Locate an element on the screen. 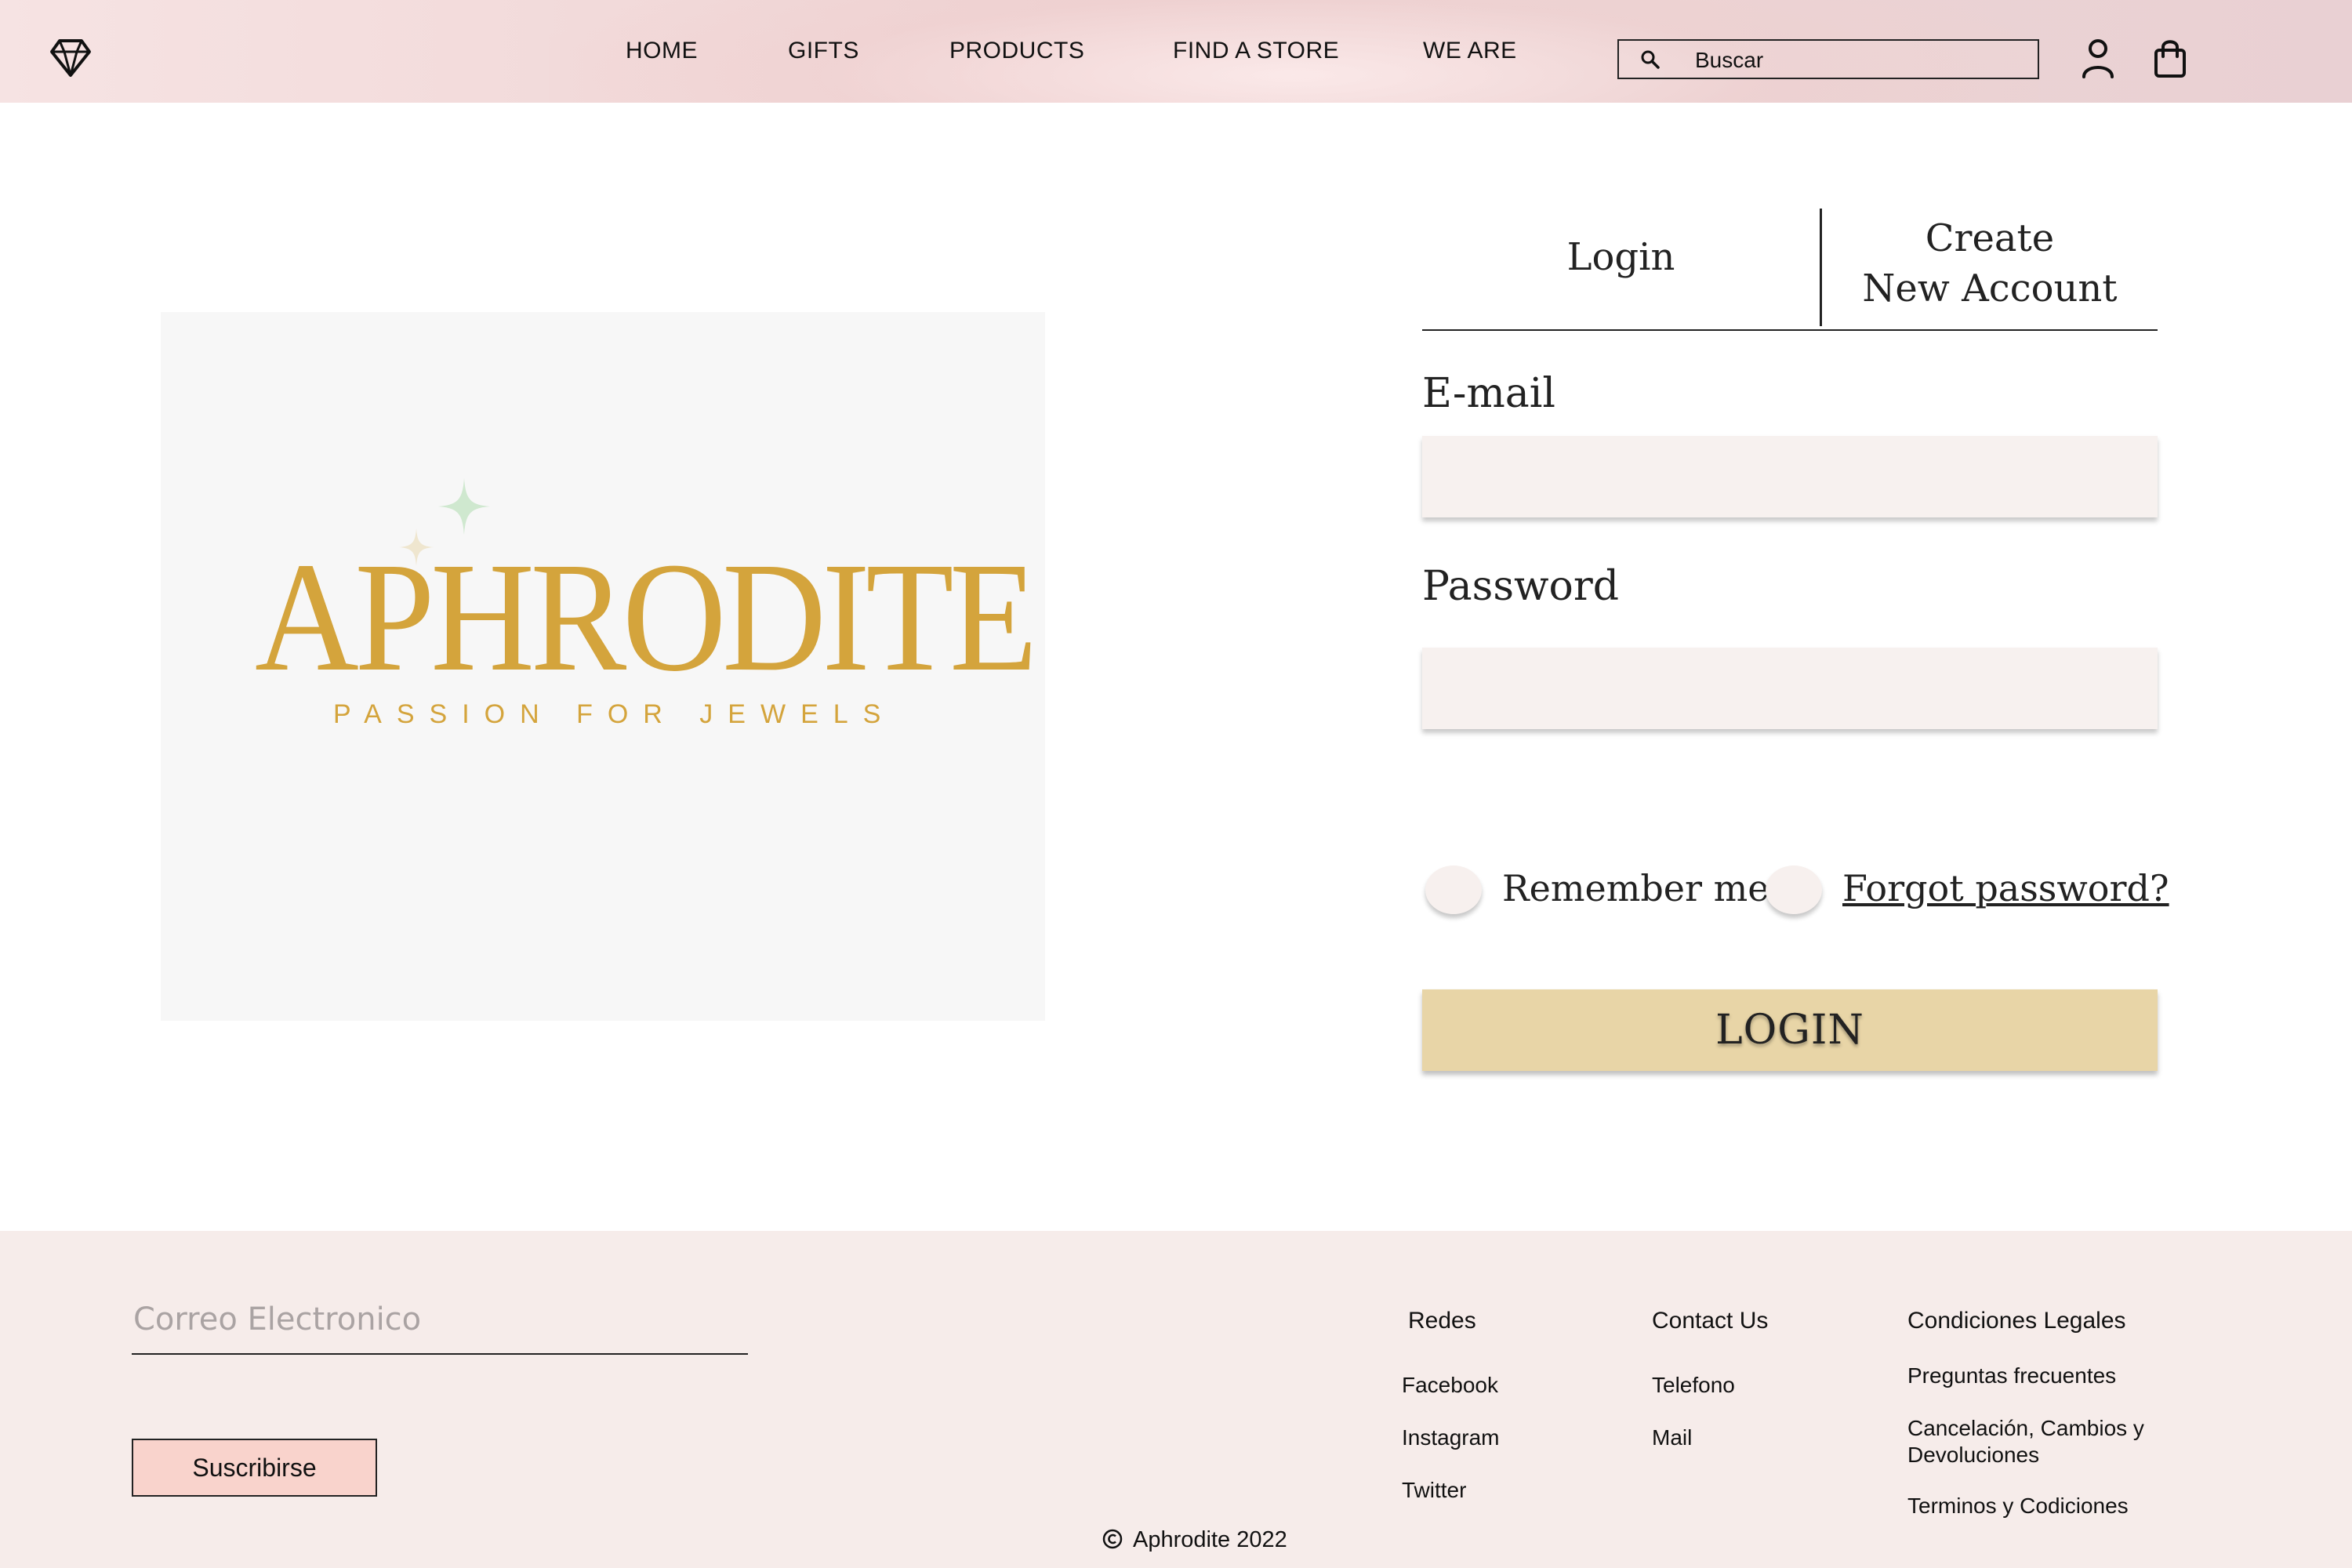 This screenshot has width=2352, height=1568. footer-link-faq: Preguntas frecuentes is located at coordinates (2011, 1376).